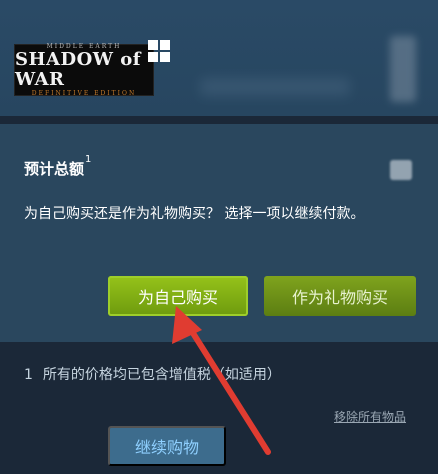 This screenshot has height=474, width=438. I want to click on footnote-text: 所有的价格均已包含增值税（如适用）, so click(161, 375).